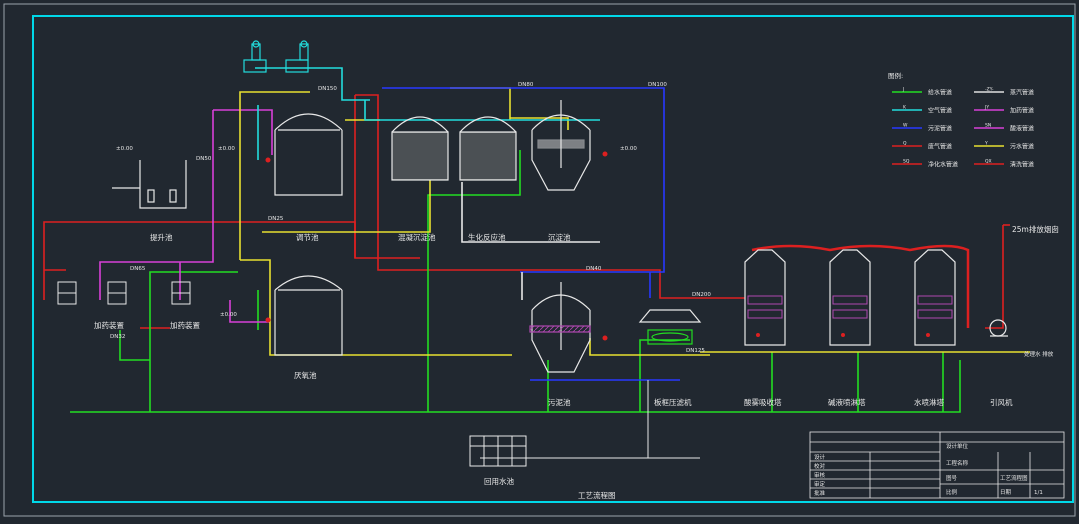  I want to click on legend-code: JY, so click(986, 108).